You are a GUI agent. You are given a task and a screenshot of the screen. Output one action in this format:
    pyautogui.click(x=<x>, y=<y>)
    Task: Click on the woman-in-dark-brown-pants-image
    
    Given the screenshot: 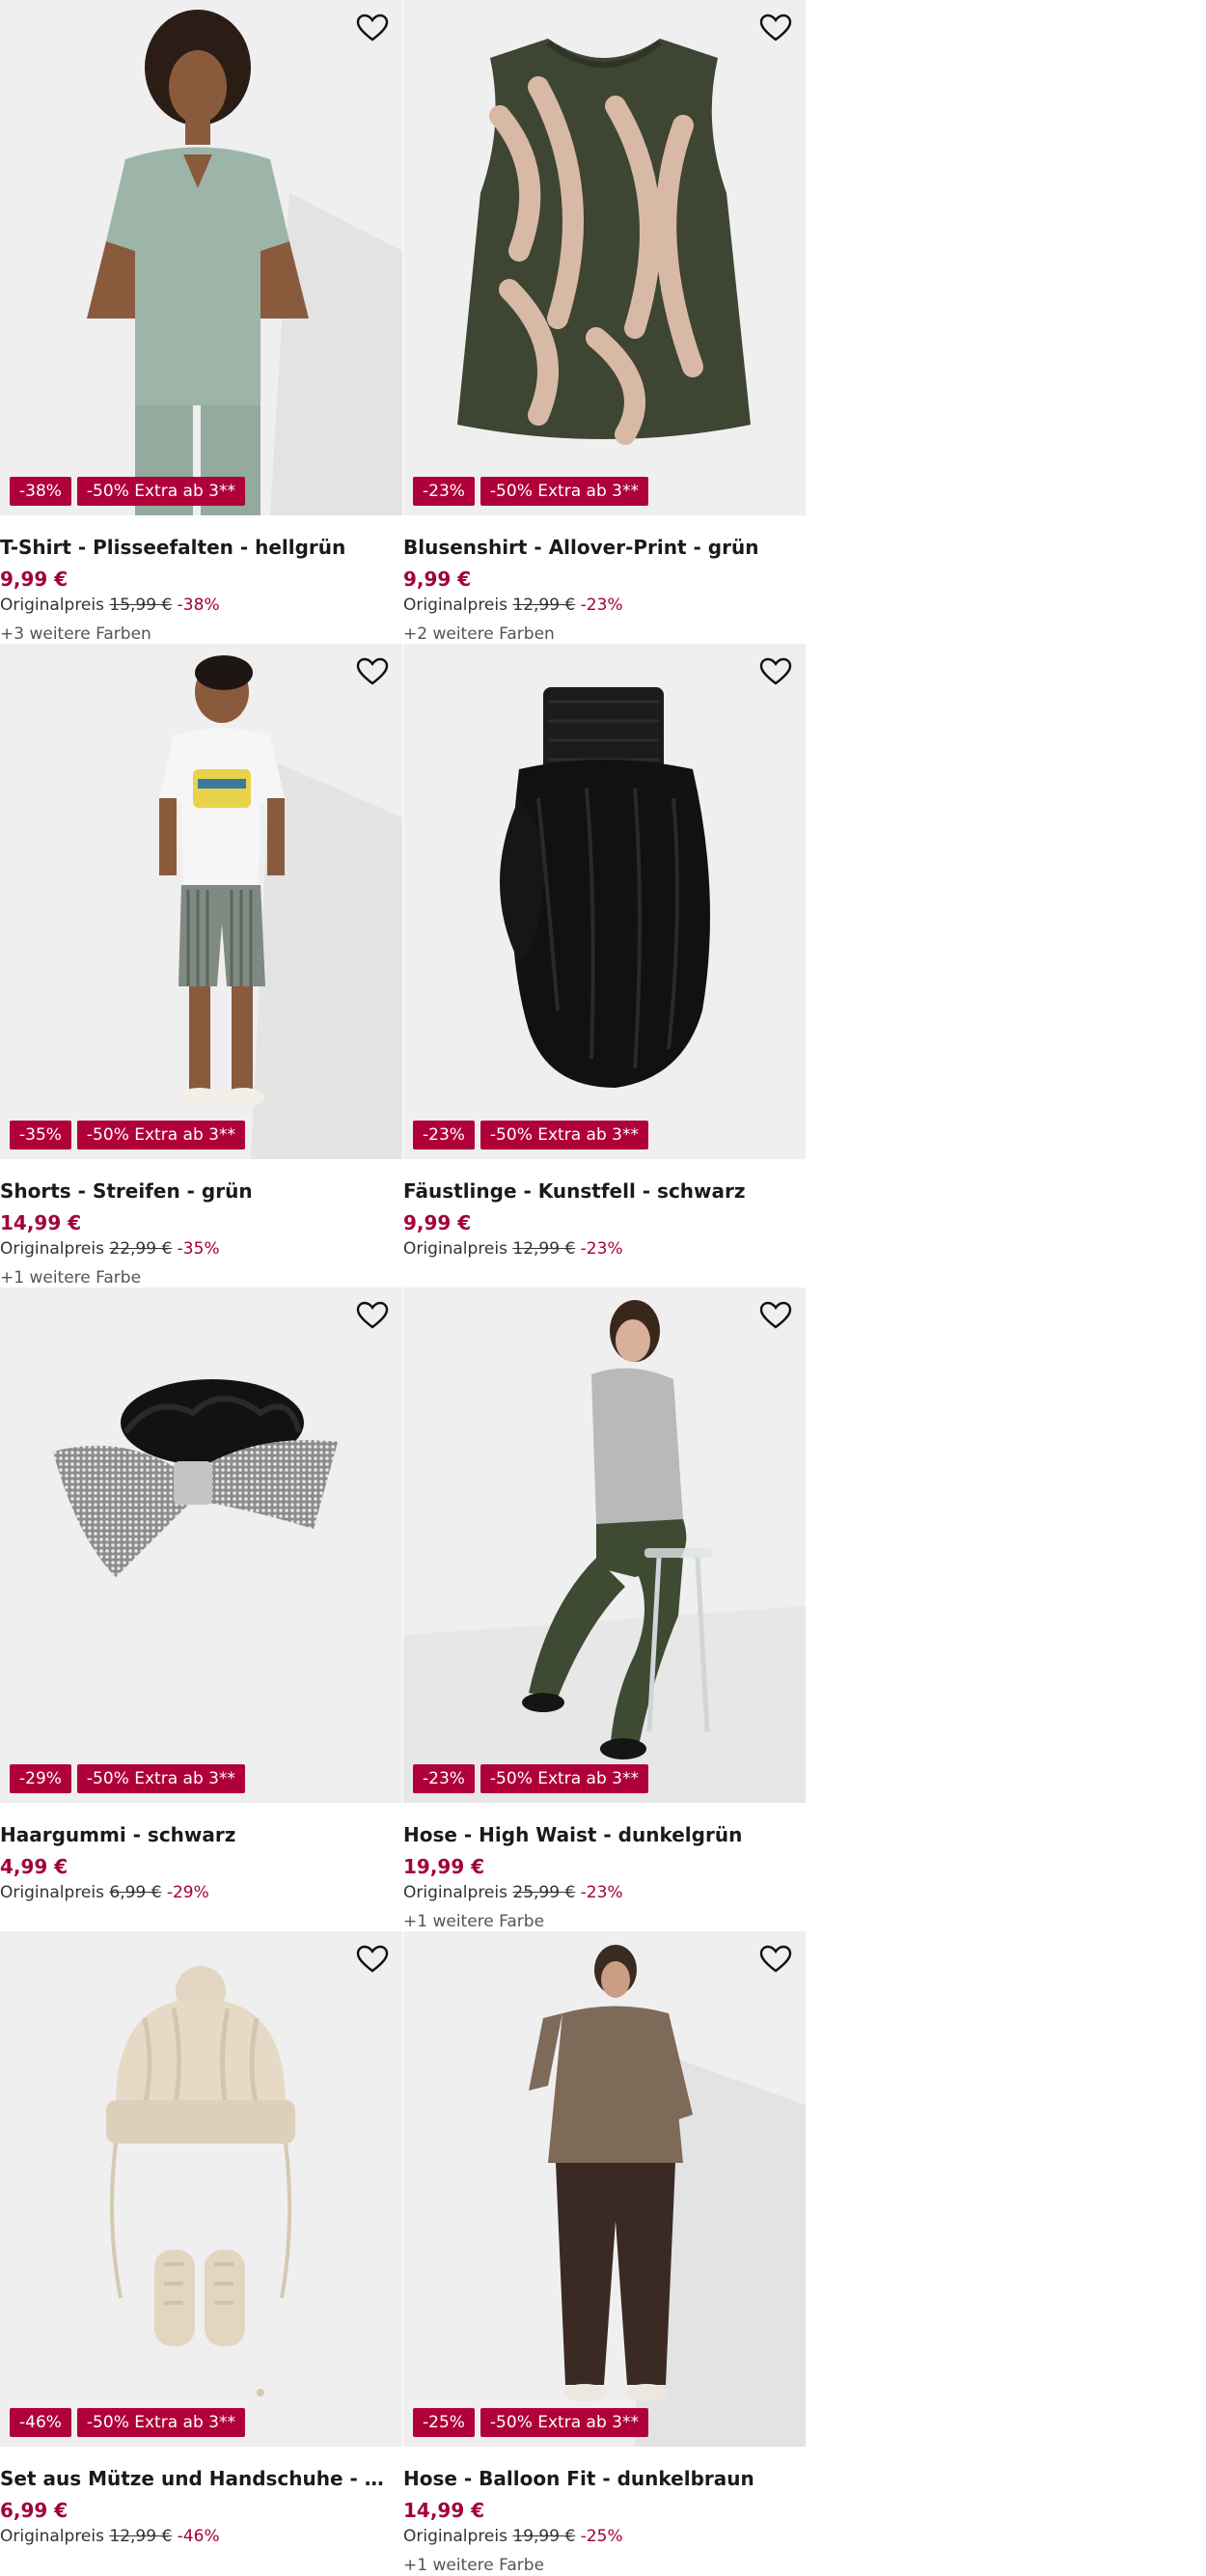 What is the action you would take?
    pyautogui.click(x=604, y=2189)
    